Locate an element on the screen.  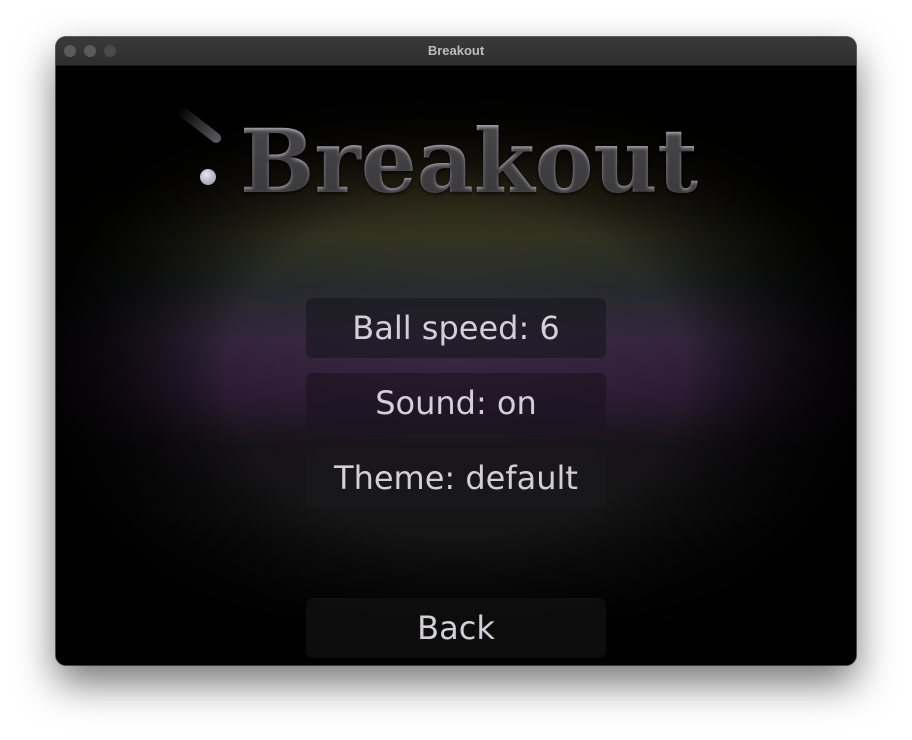
theme-button: Theme: default is located at coordinates (456, 478).